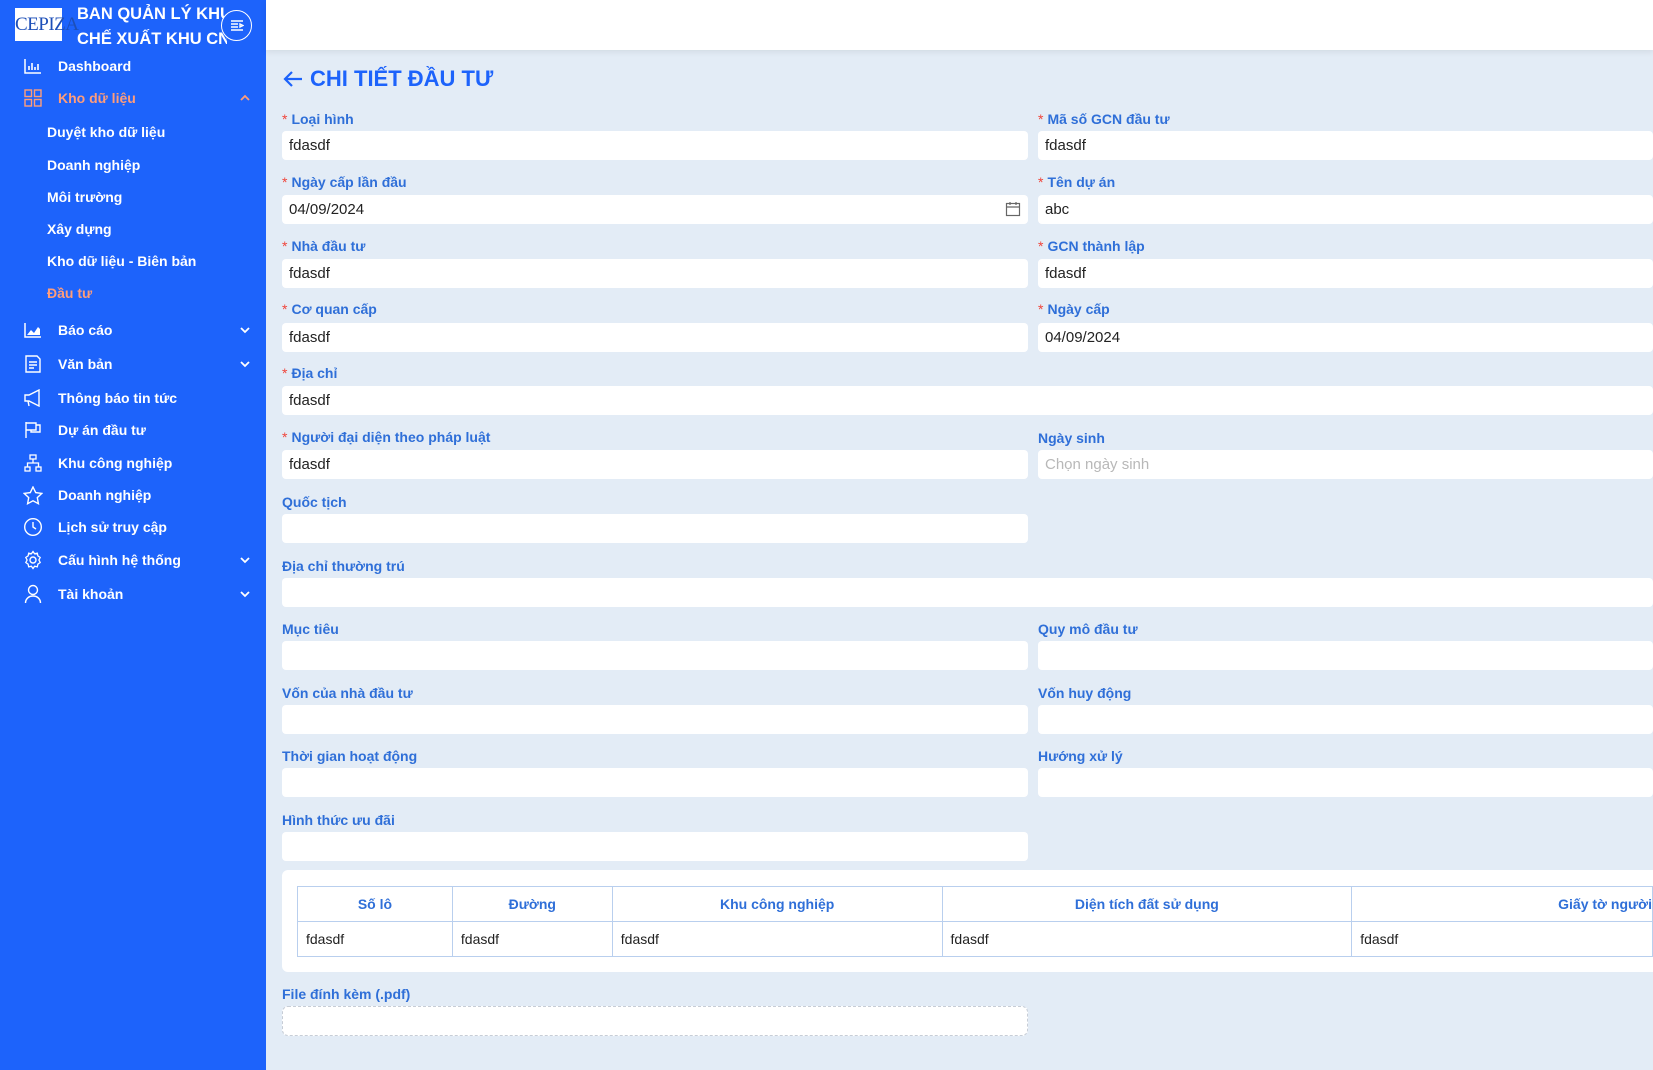 The height and width of the screenshot is (1070, 1653). Describe the element at coordinates (386, 437) in the screenshot. I see `label-nguoi-dai-dien: * Người đại diện theo pháp luật` at that location.